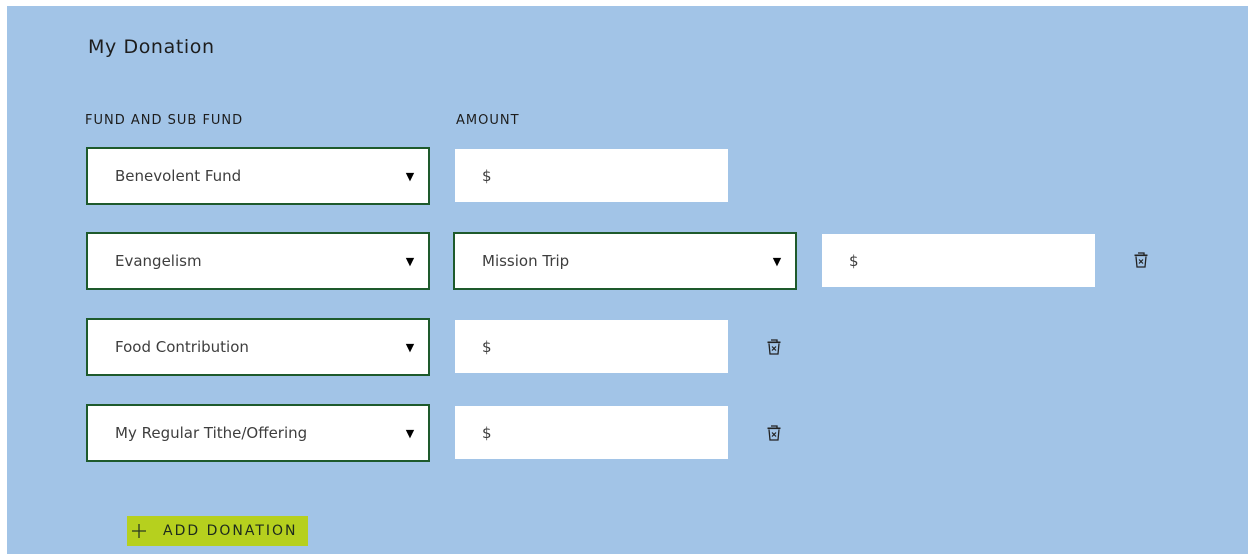 This screenshot has width=1248, height=554. What do you see at coordinates (258, 261) in the screenshot?
I see `fund-select-row-2: Evangelism ▼` at bounding box center [258, 261].